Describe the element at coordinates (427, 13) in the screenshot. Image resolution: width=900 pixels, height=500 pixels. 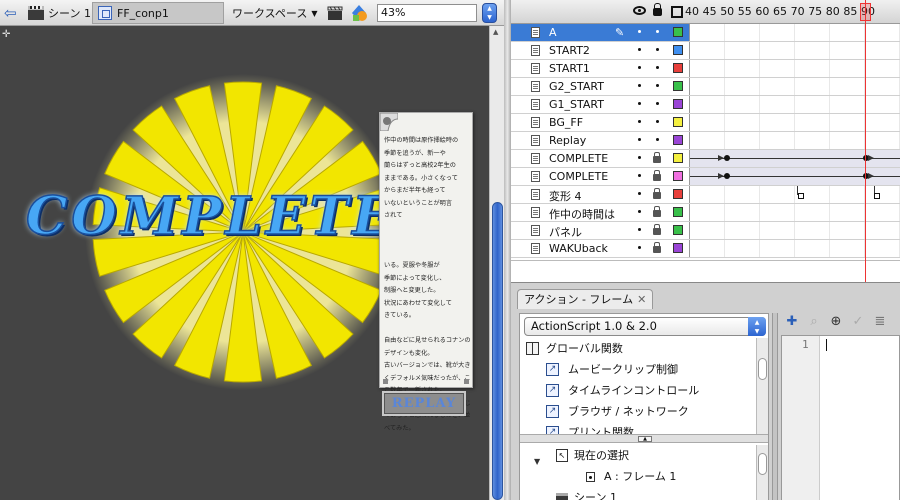
I see `zoom-input: 43%` at that location.